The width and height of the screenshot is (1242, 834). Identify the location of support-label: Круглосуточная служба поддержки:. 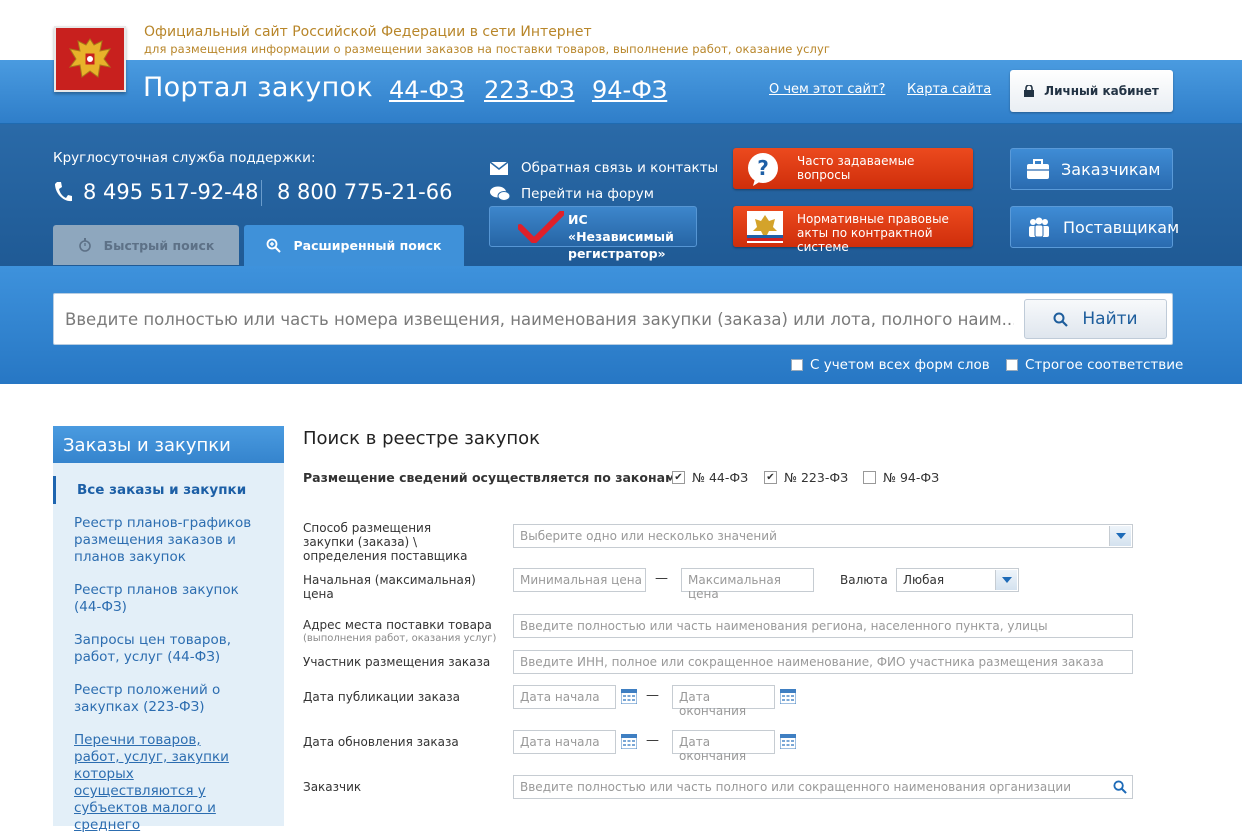
(184, 158).